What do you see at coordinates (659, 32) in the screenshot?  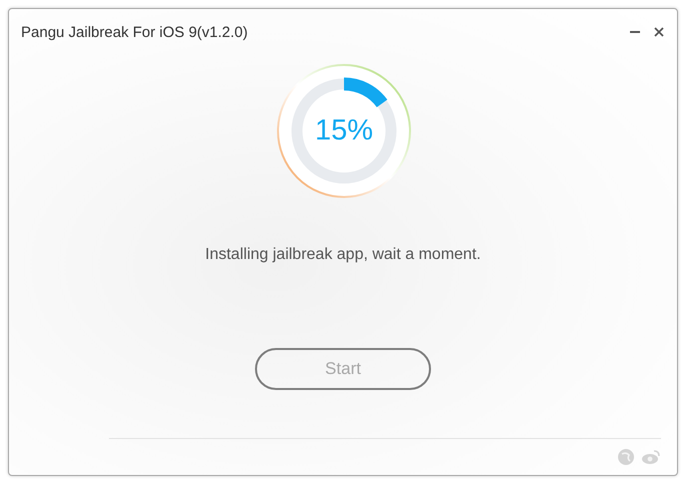 I see `close-icon` at bounding box center [659, 32].